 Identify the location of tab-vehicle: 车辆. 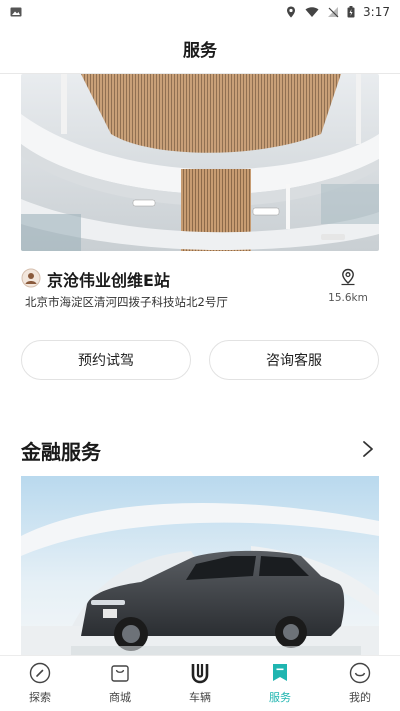
(200, 683).